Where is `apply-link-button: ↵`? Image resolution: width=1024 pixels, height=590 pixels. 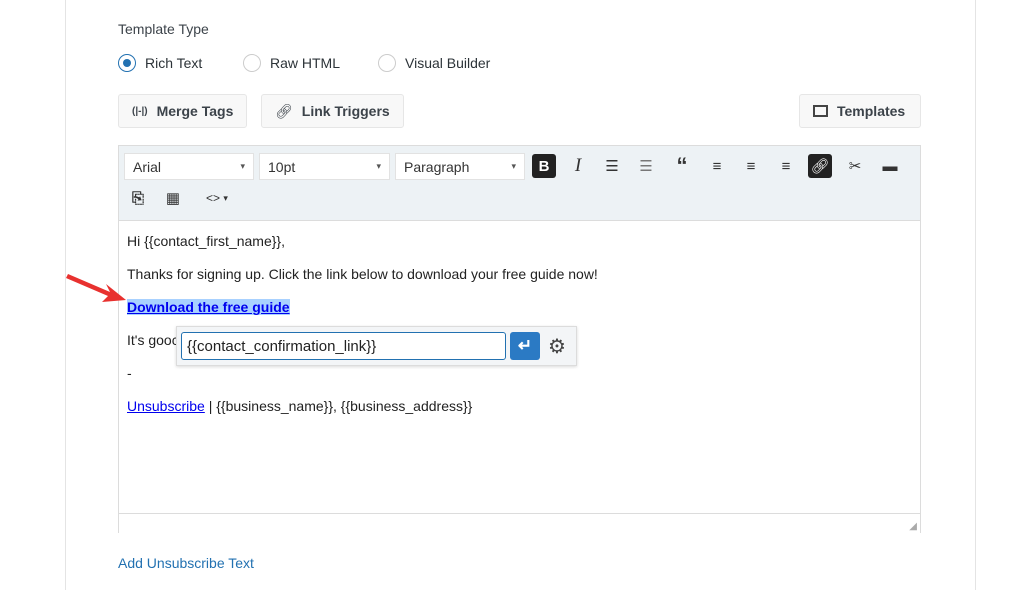 apply-link-button: ↵ is located at coordinates (525, 346).